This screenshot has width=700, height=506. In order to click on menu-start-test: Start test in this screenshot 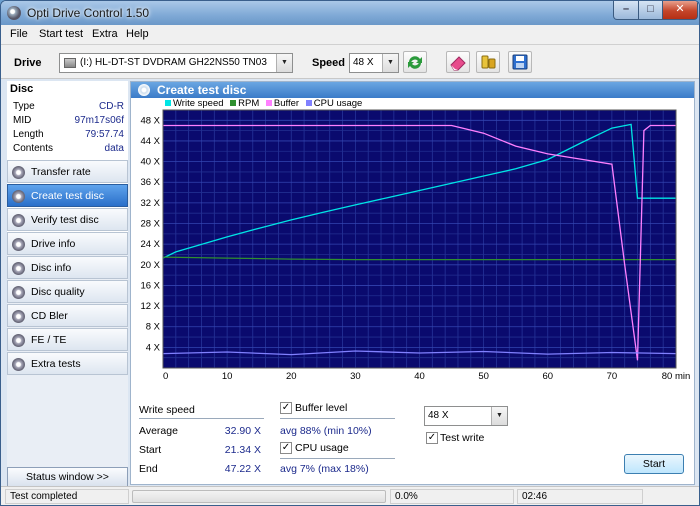, I will do `click(61, 34)`.